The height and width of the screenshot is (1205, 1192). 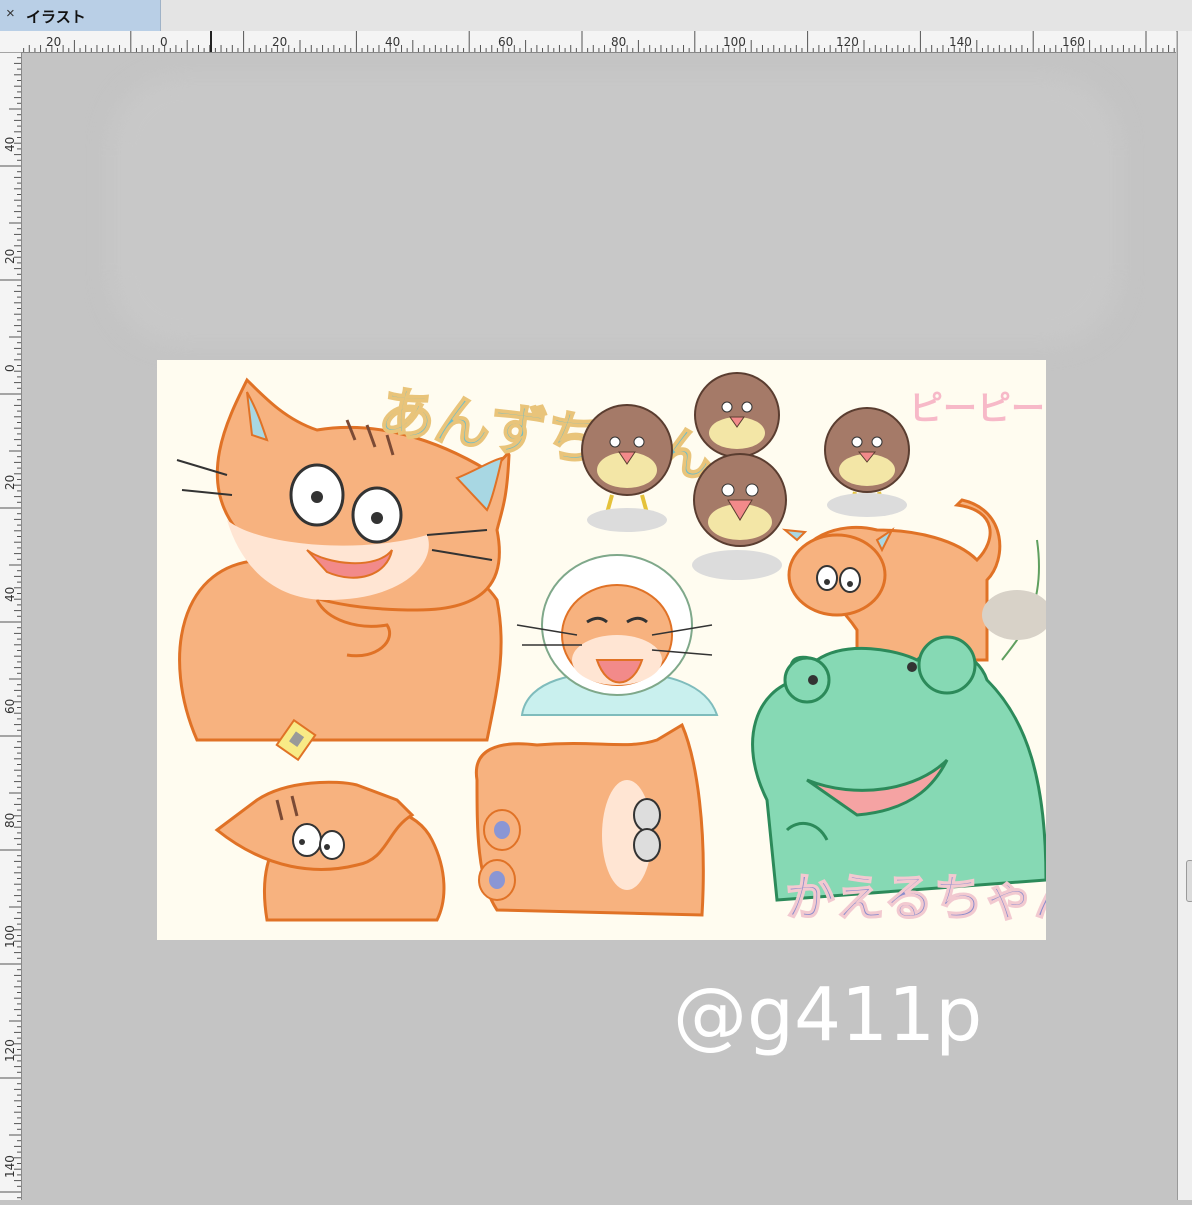 I want to click on walking-cat, so click(x=913, y=580).